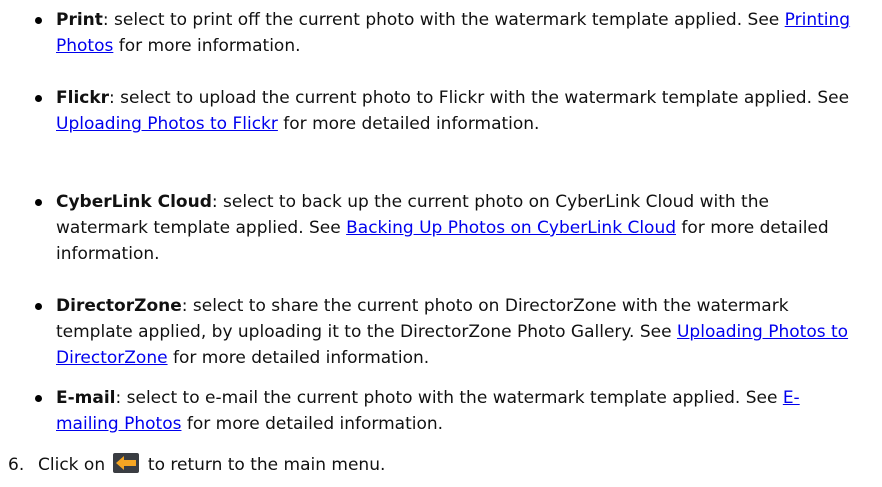 This screenshot has height=487, width=882. What do you see at coordinates (125, 463) in the screenshot?
I see `back-arrow-icon` at bounding box center [125, 463].